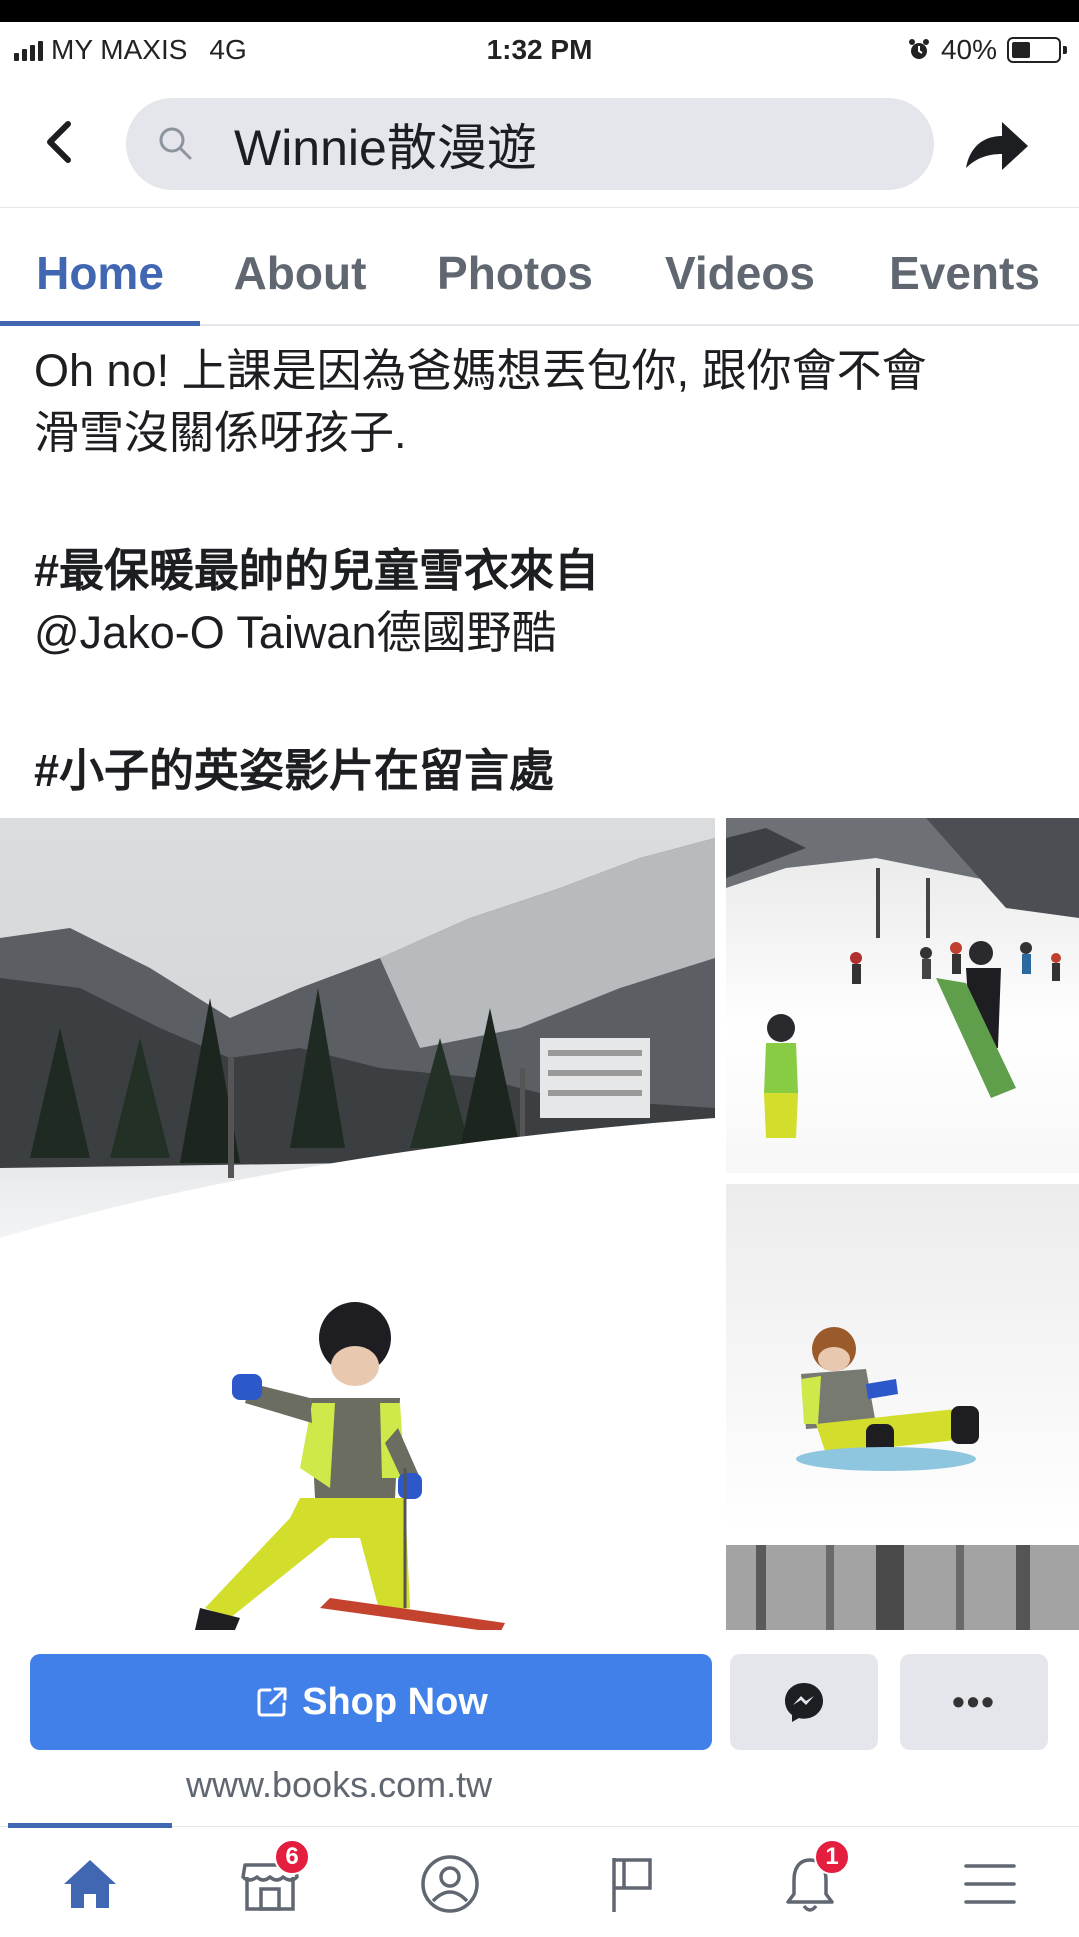 Image resolution: width=1079 pixels, height=1937 pixels. Describe the element at coordinates (968, 49) in the screenshot. I see `battery-percent: 40%` at that location.